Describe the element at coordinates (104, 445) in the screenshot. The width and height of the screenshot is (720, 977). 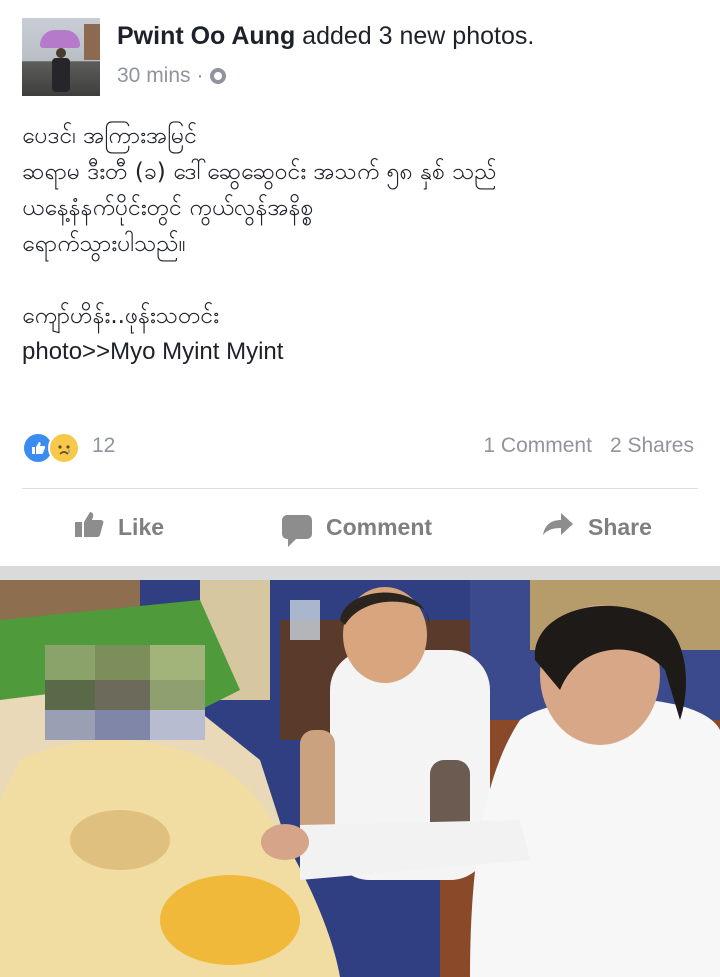
I see `reaction-count: 12` at that location.